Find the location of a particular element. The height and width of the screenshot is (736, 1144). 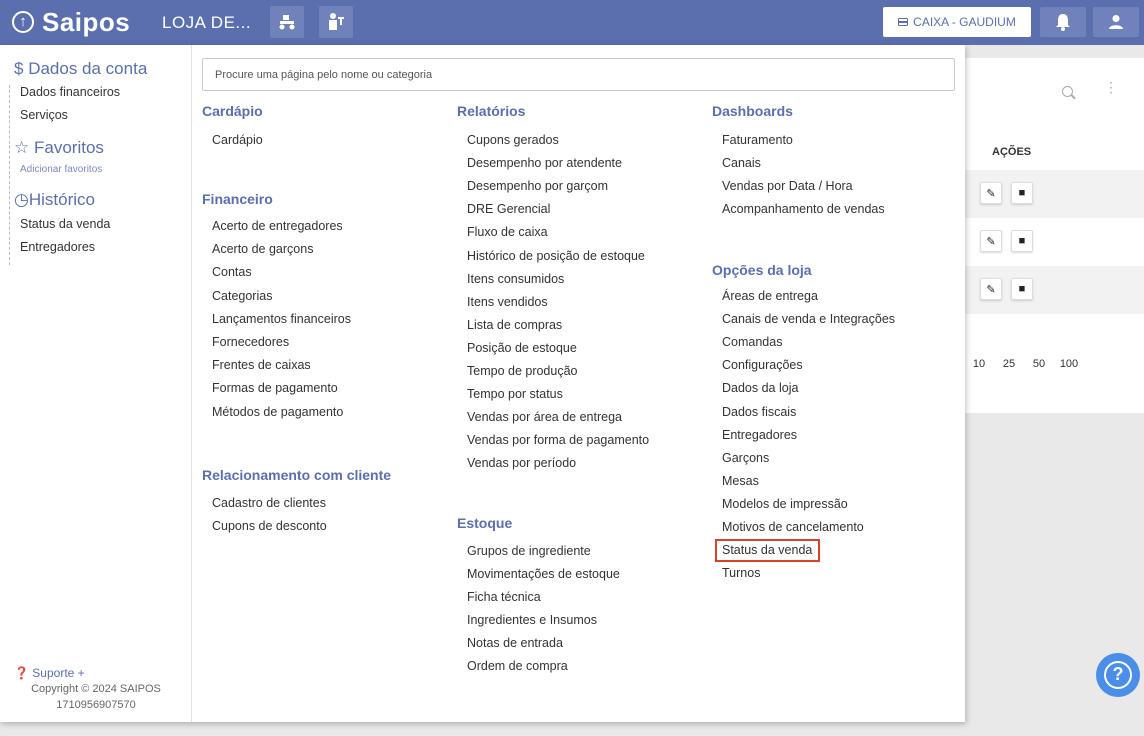

menu-item-acerto-de-entregadores: Acerto de entregadores is located at coordinates (277, 226).